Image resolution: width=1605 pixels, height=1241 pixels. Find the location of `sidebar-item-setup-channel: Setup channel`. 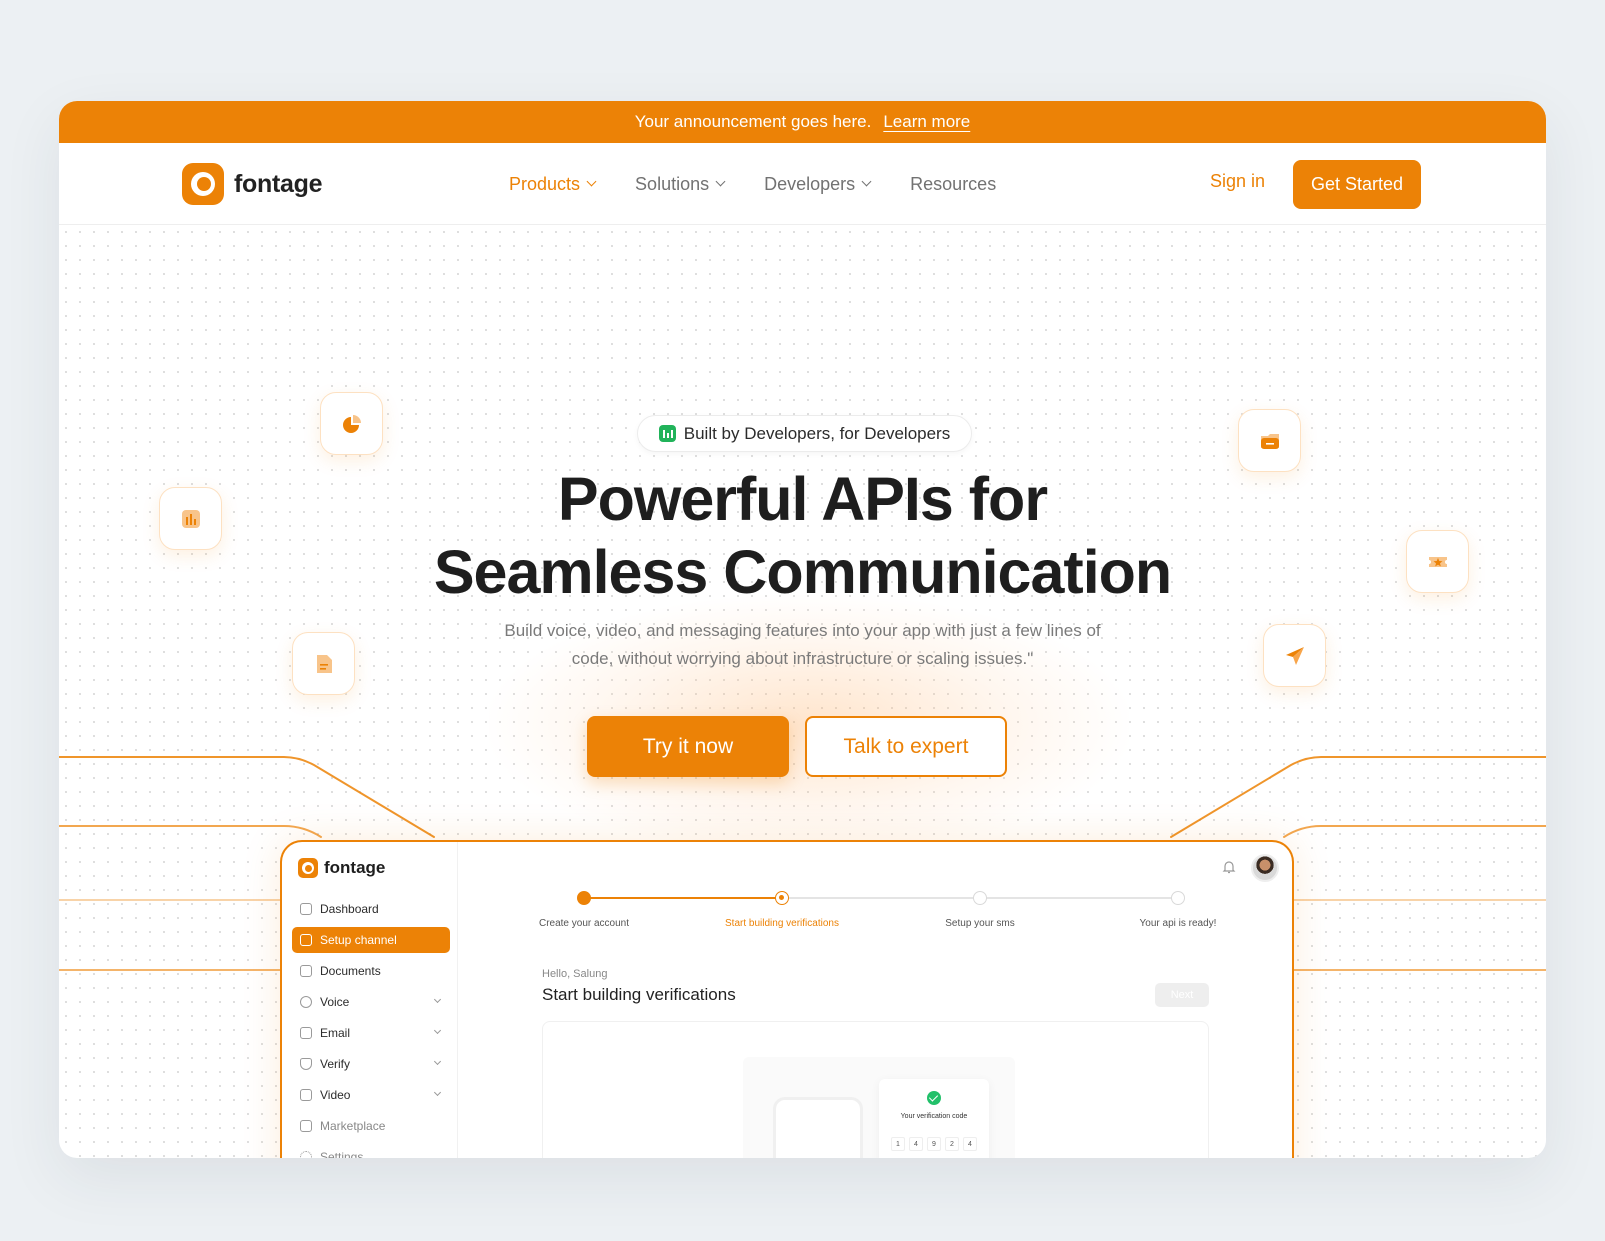

sidebar-item-setup-channel: Setup channel is located at coordinates (371, 940).